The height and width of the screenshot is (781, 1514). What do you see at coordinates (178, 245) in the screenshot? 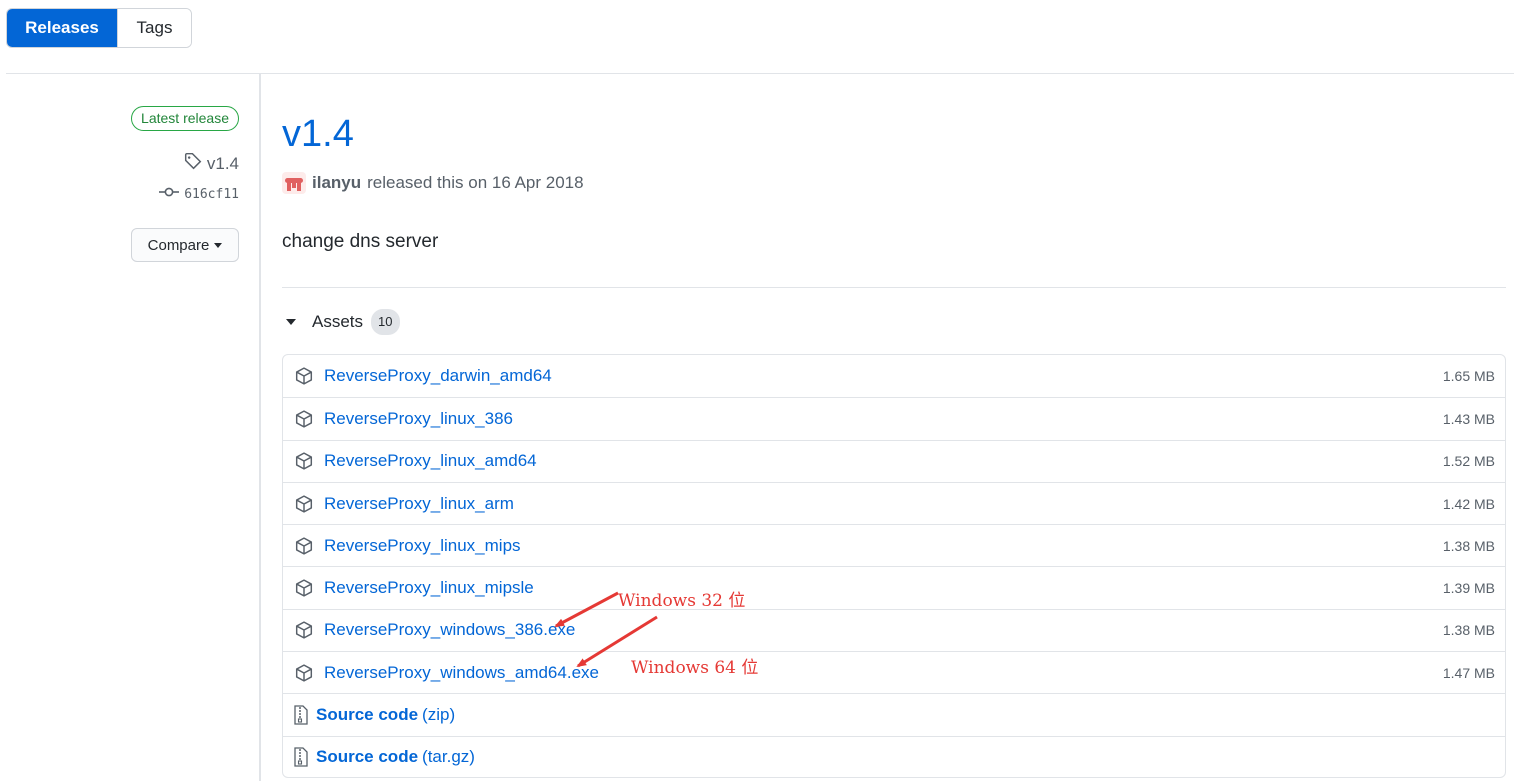
I see `compare-label: Compare` at bounding box center [178, 245].